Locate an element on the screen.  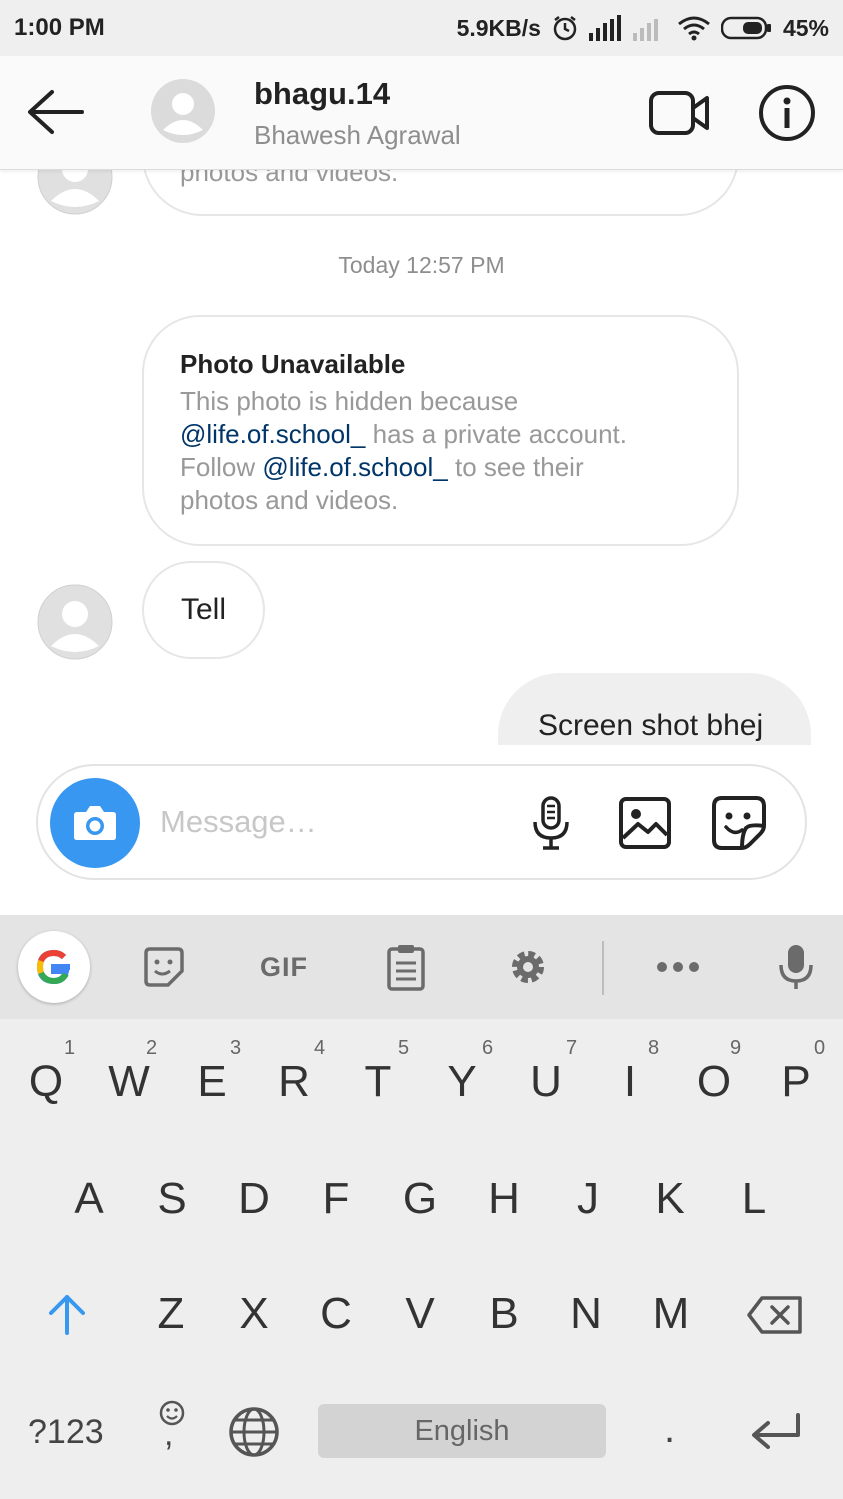
key-t: T5 is located at coordinates (382, 1072).